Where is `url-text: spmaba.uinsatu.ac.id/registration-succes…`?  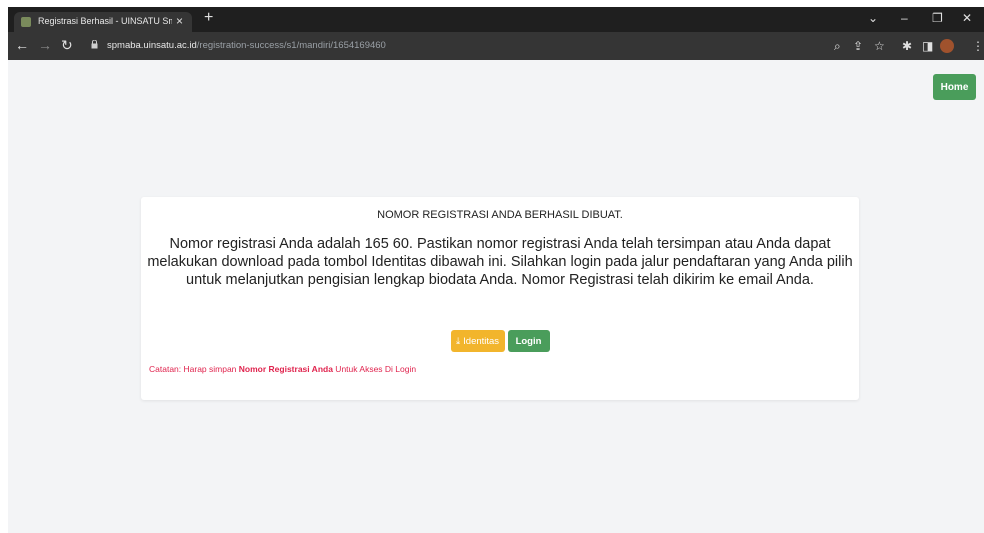
url-text: spmaba.uinsatu.ac.id/registration-succes… is located at coordinates (246, 45).